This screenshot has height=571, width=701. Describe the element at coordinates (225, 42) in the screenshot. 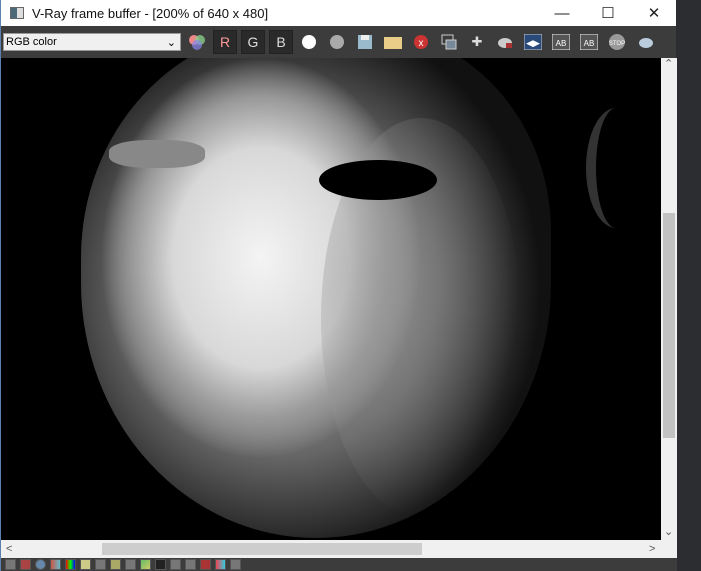

I see `red-channel-button: R` at that location.